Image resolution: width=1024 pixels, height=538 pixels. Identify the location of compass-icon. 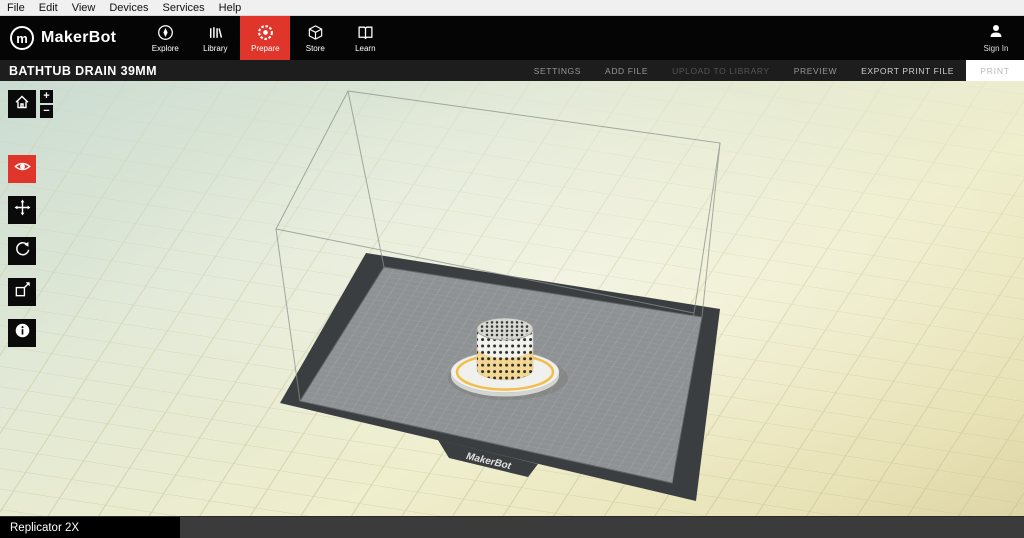
(165, 32).